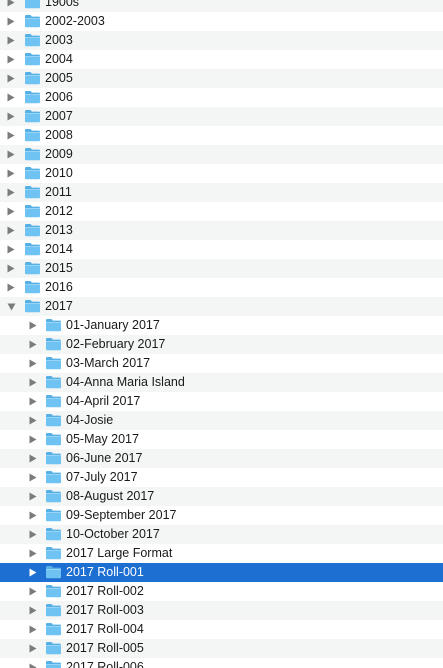 Image resolution: width=443 pixels, height=668 pixels. Describe the element at coordinates (105, 572) in the screenshot. I see `folder-name: 2017 Roll-001` at that location.